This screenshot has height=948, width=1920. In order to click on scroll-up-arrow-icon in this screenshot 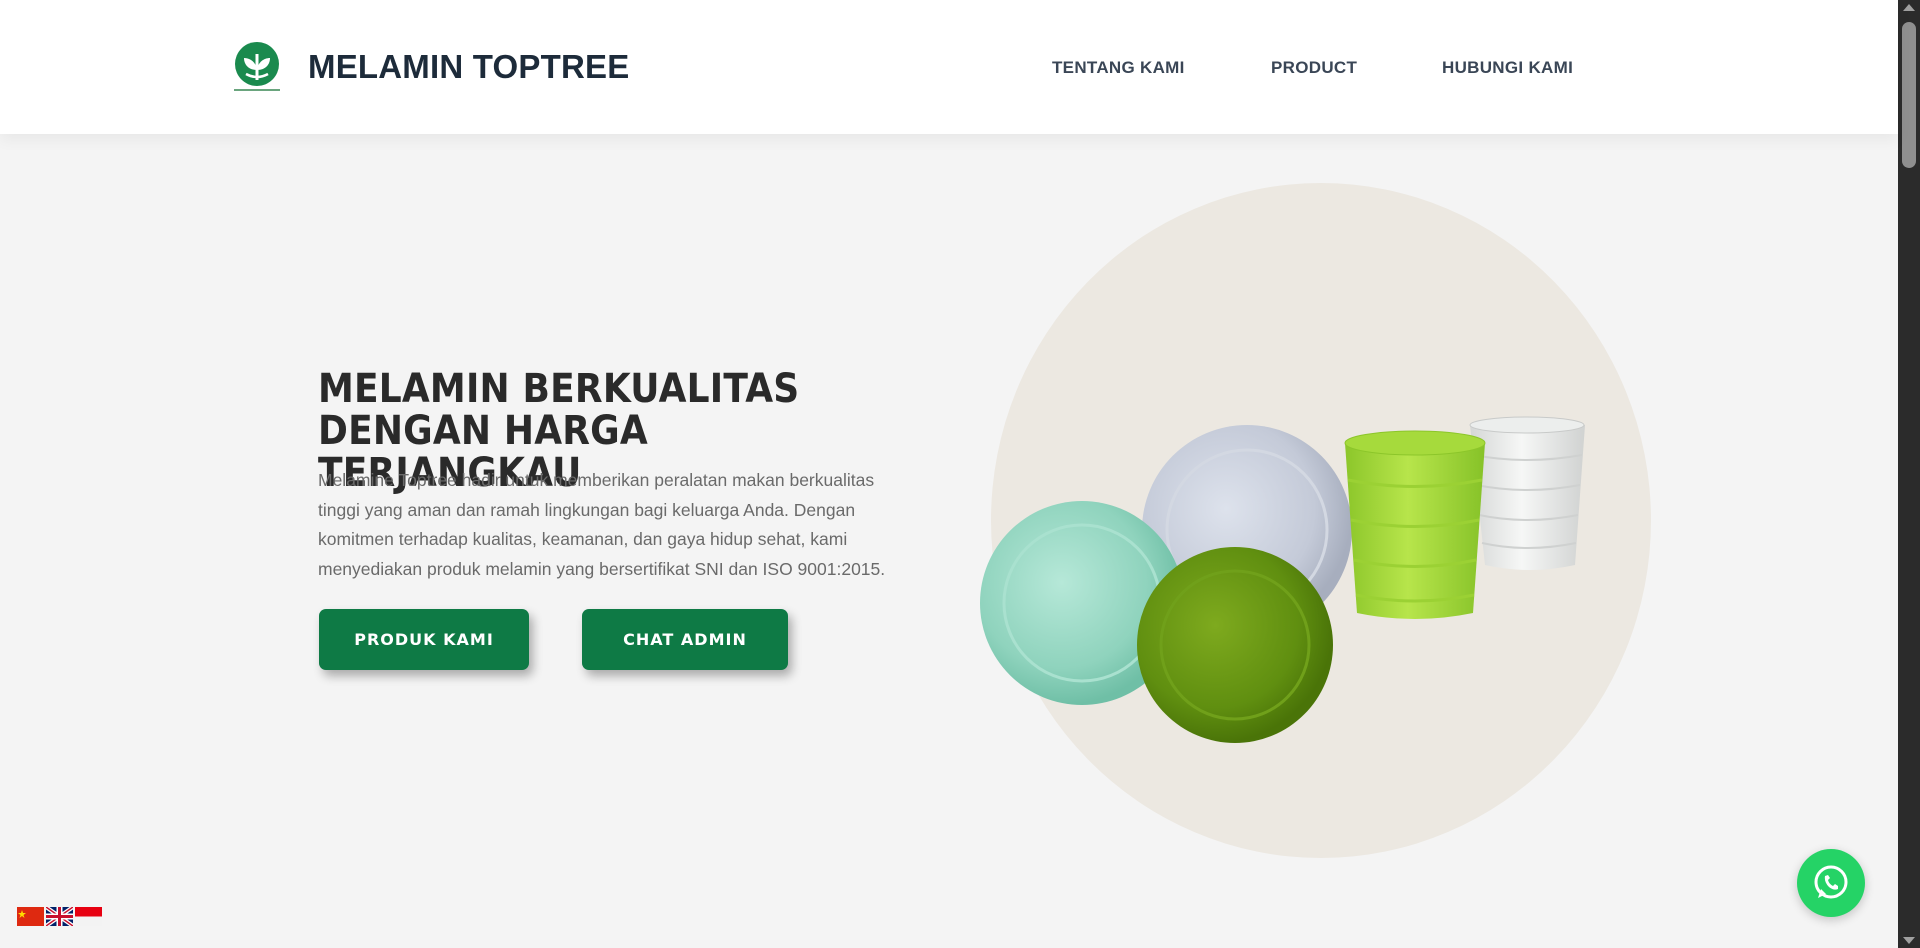, I will do `click(1909, 7)`.